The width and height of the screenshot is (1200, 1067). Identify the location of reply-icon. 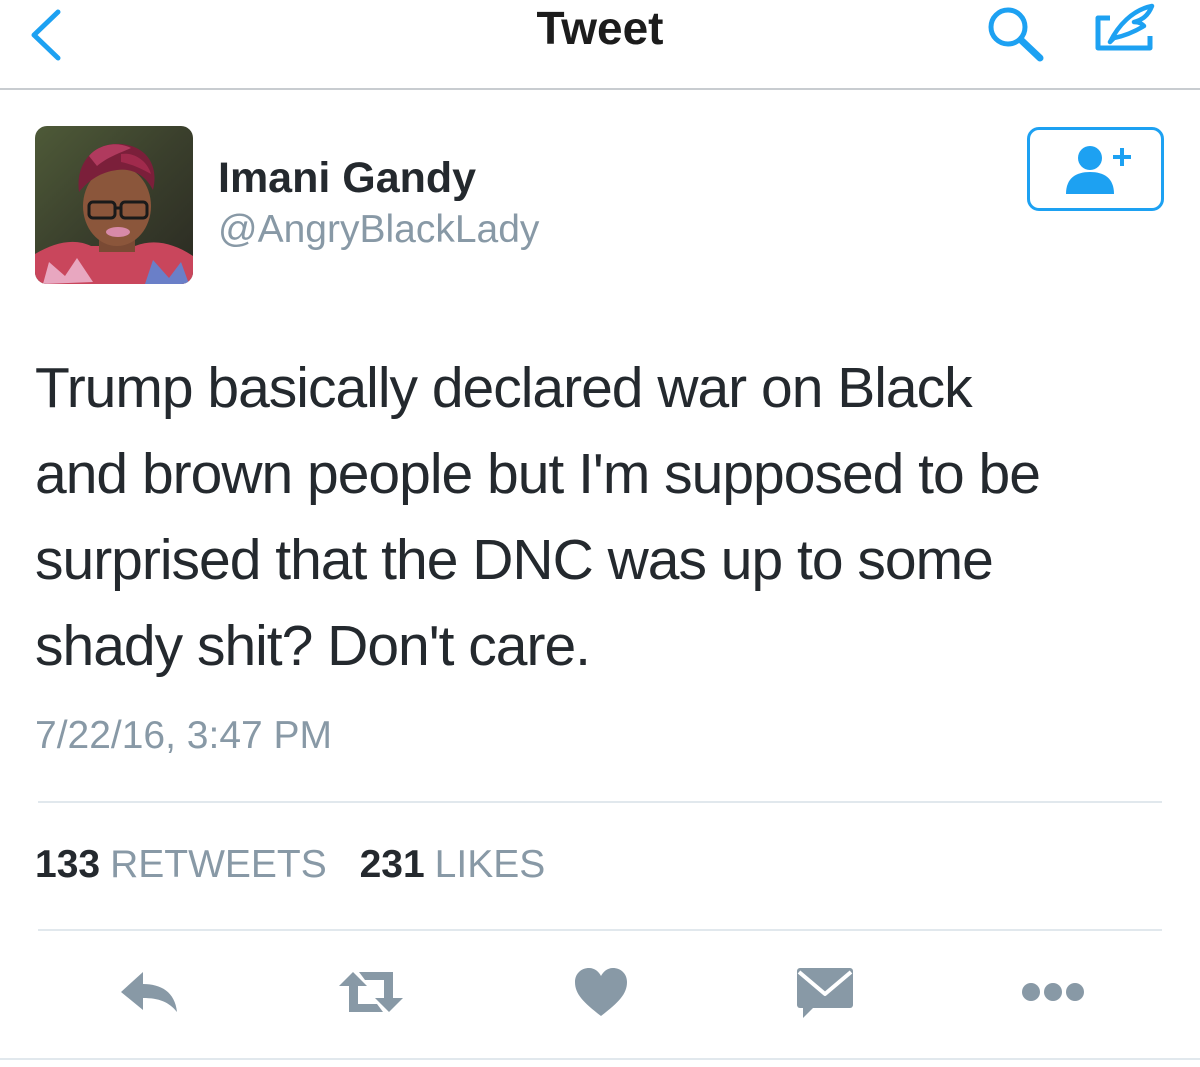
(149, 992).